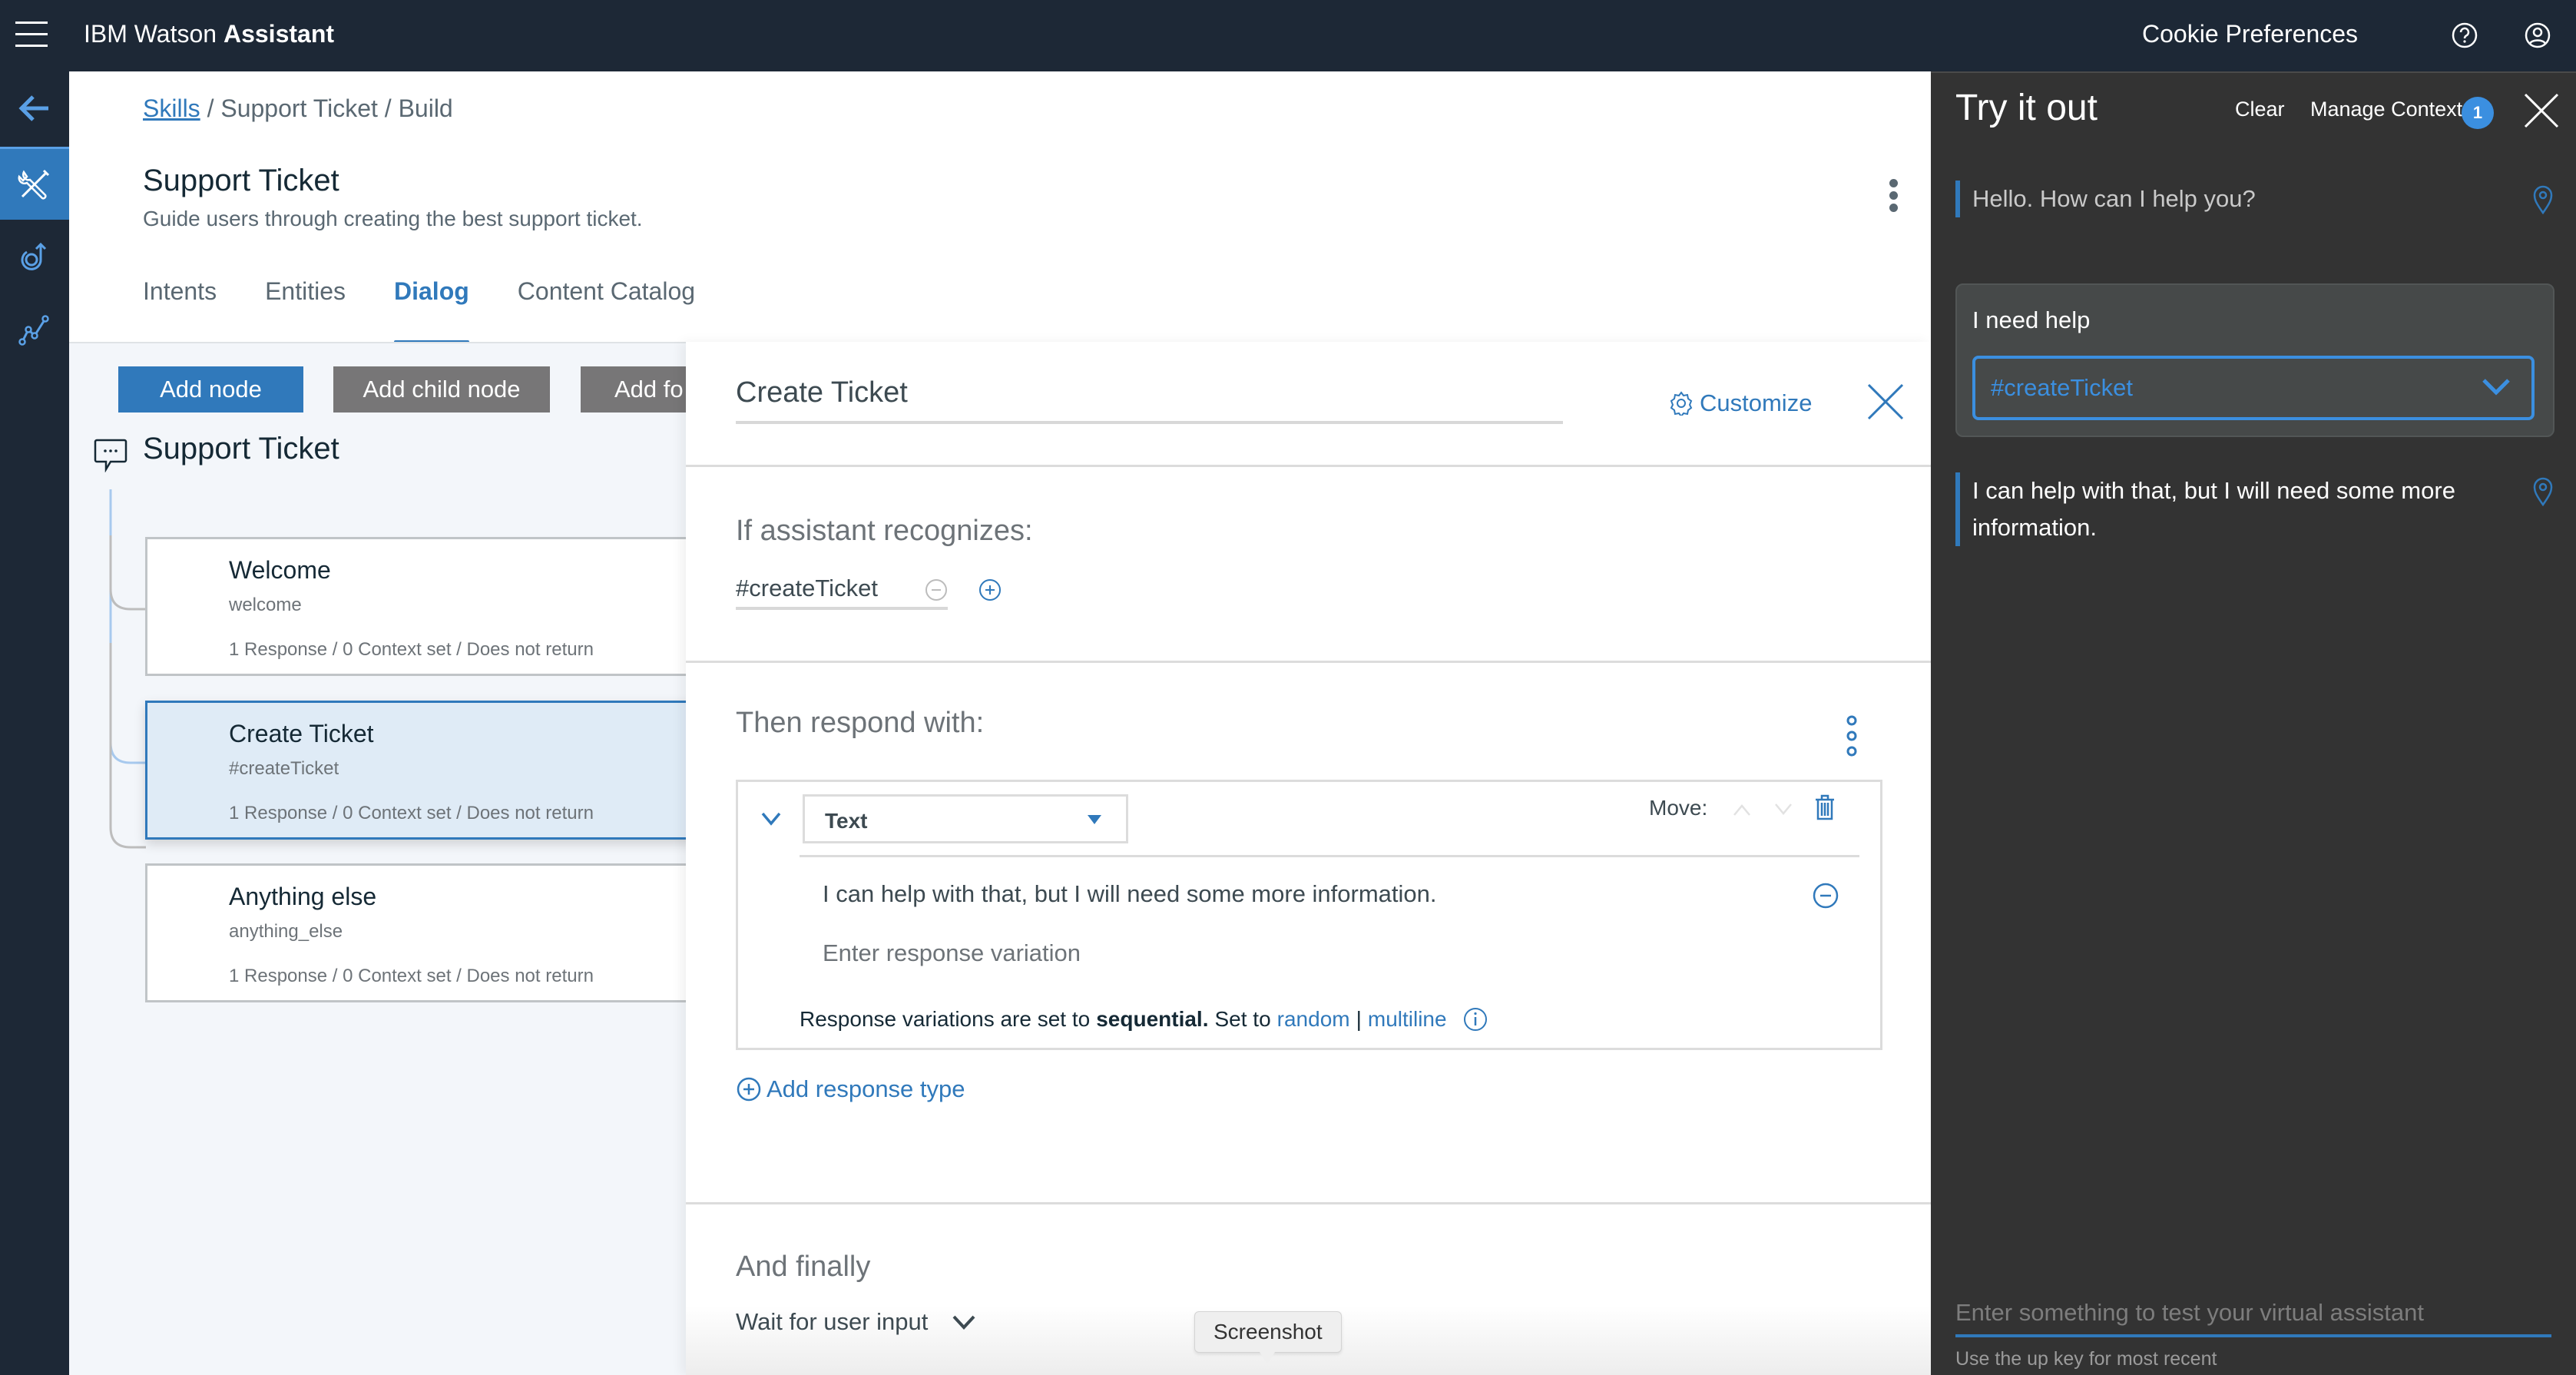 This screenshot has height=1375, width=2576. Describe the element at coordinates (431, 310) in the screenshot. I see `tab-dialog: Dialog` at that location.